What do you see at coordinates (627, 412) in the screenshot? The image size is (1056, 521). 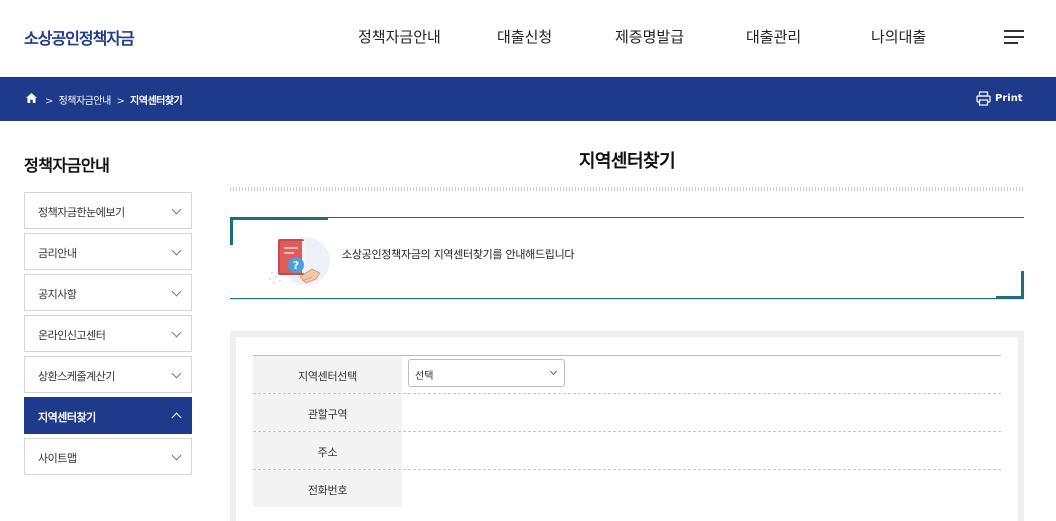 I see `table-row: 관할구역` at bounding box center [627, 412].